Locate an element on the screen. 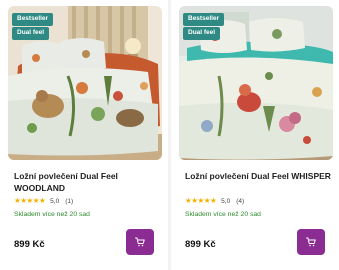 Image resolution: width=339 pixels, height=270 pixels. product-rating: ★ ★ ★ ★ ★ 5,0 (1) is located at coordinates (43, 201).